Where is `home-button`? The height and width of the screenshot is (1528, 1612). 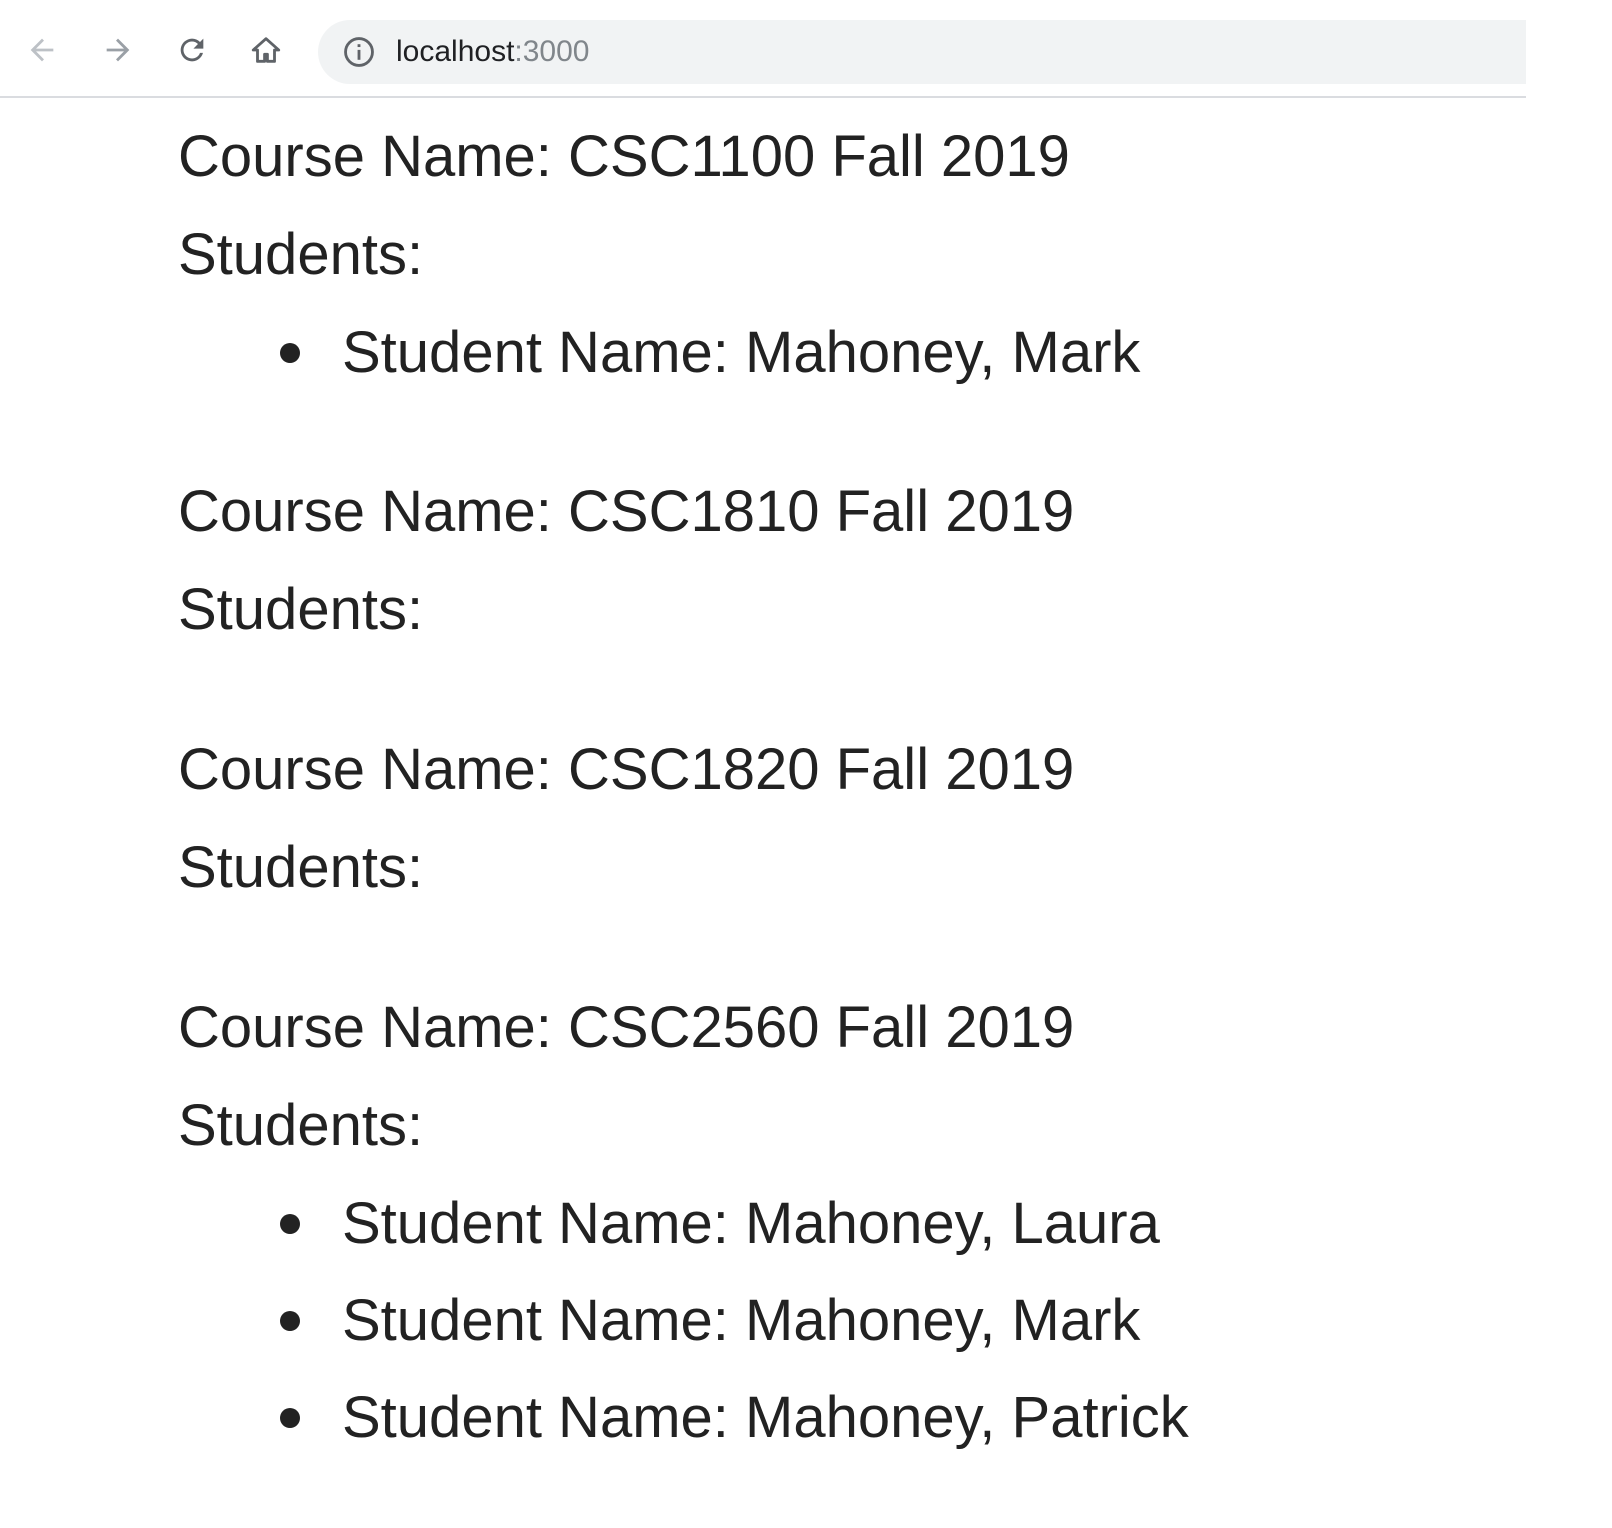 home-button is located at coordinates (266, 50).